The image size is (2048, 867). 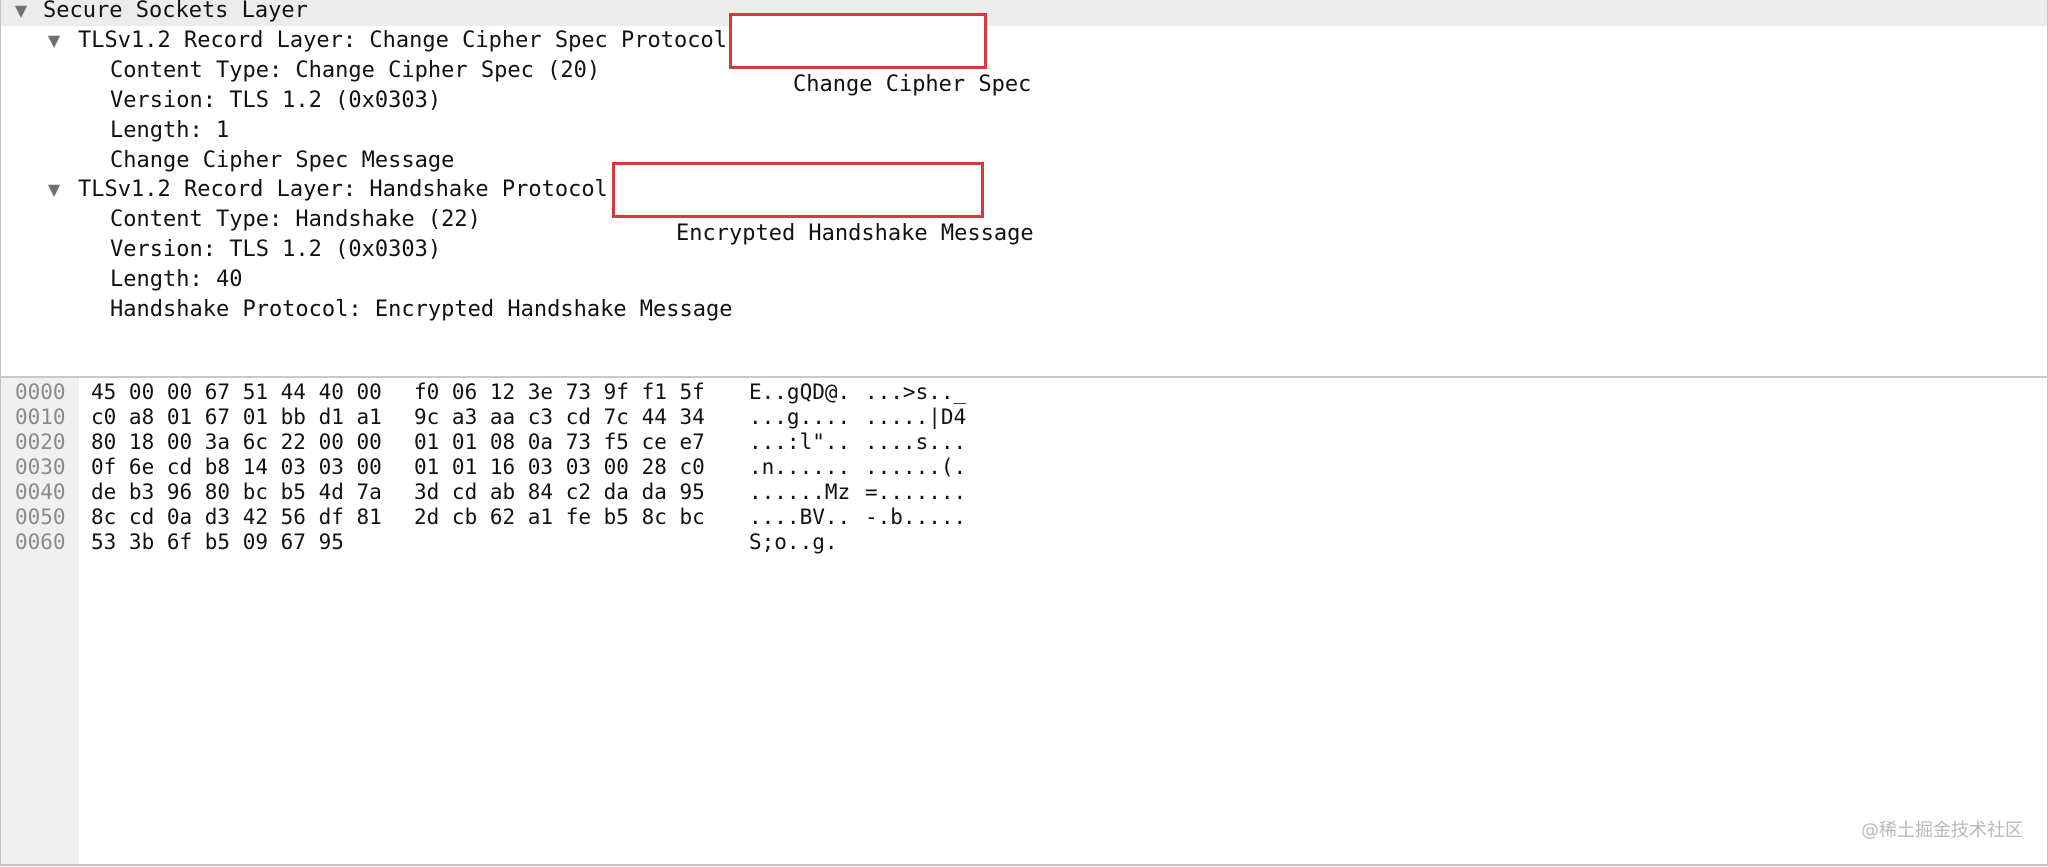 What do you see at coordinates (175, 11) in the screenshot?
I see `tree-row-label: Secure Sockets Layer` at bounding box center [175, 11].